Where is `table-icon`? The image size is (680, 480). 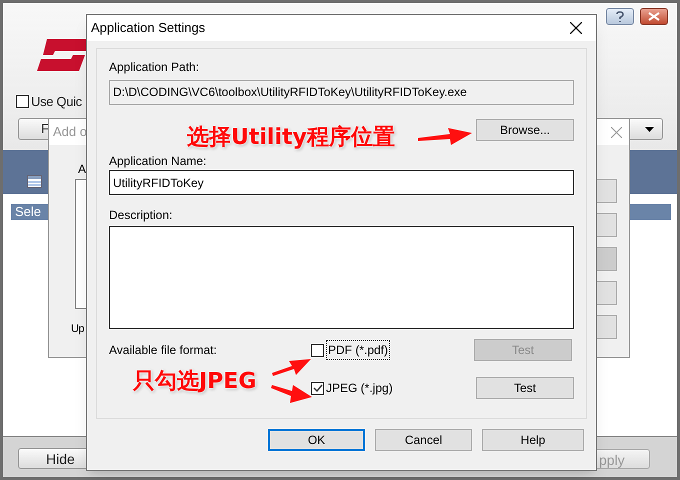
table-icon is located at coordinates (35, 182).